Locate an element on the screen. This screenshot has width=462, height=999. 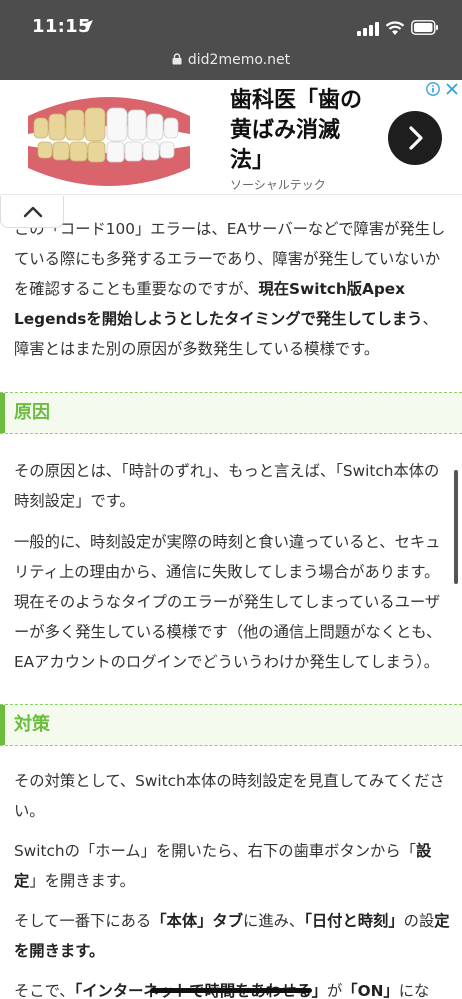
solution-p4-text-1: そこで、 is located at coordinates (44, 990).